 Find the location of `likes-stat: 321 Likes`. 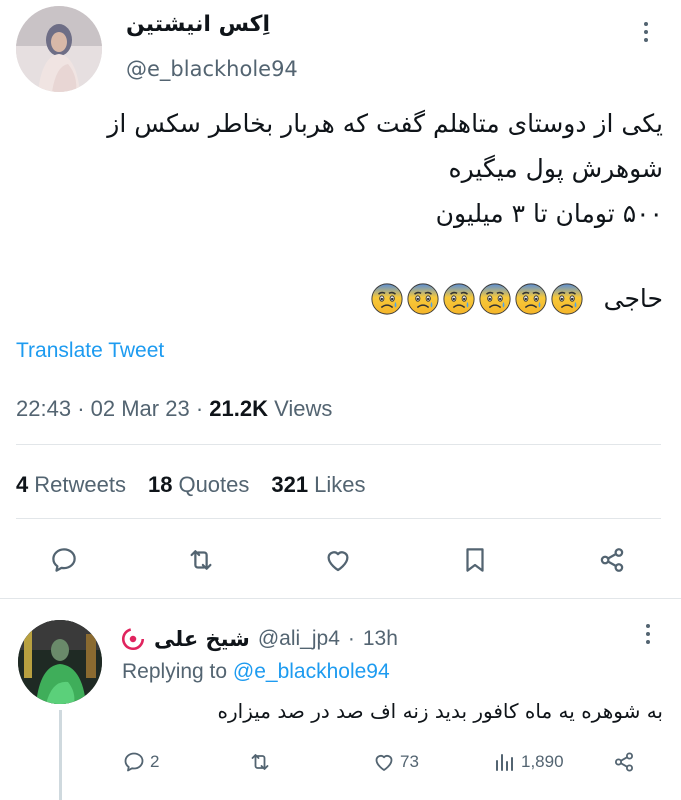

likes-stat: 321 Likes is located at coordinates (318, 485).